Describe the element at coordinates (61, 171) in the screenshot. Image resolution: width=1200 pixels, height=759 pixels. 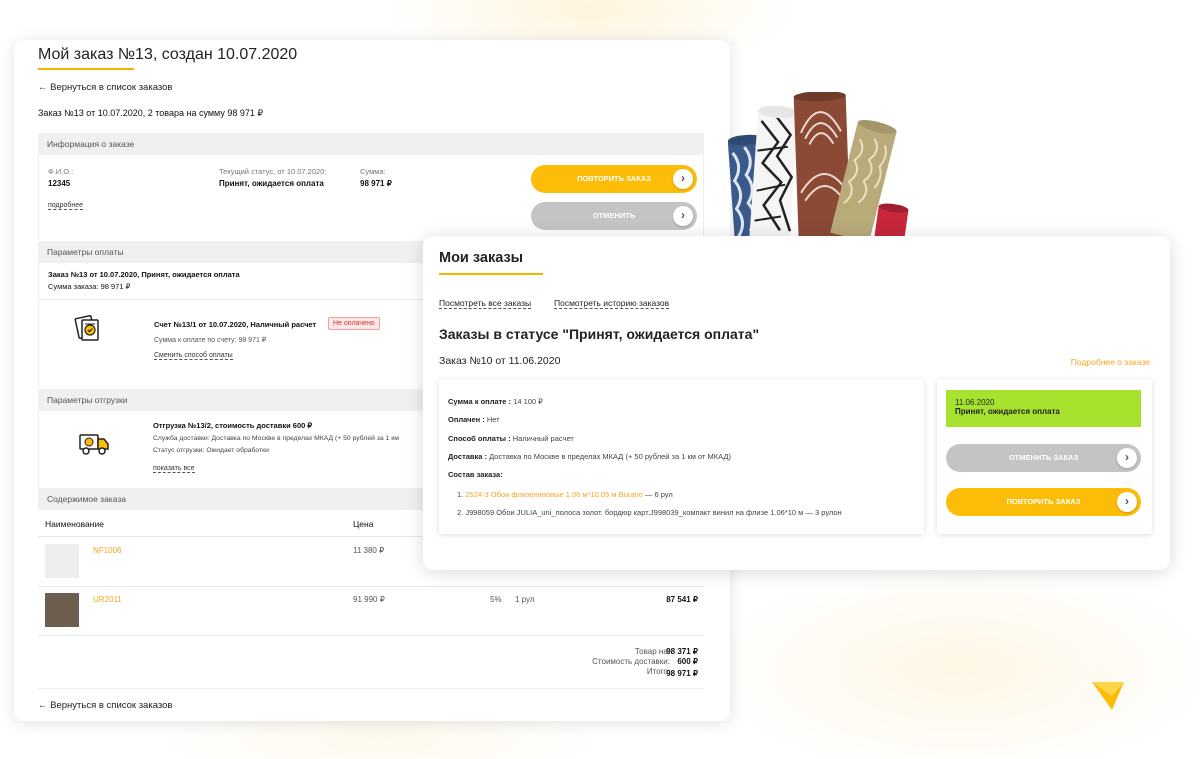
I see `fio-label: Ф.И.О.:` at that location.